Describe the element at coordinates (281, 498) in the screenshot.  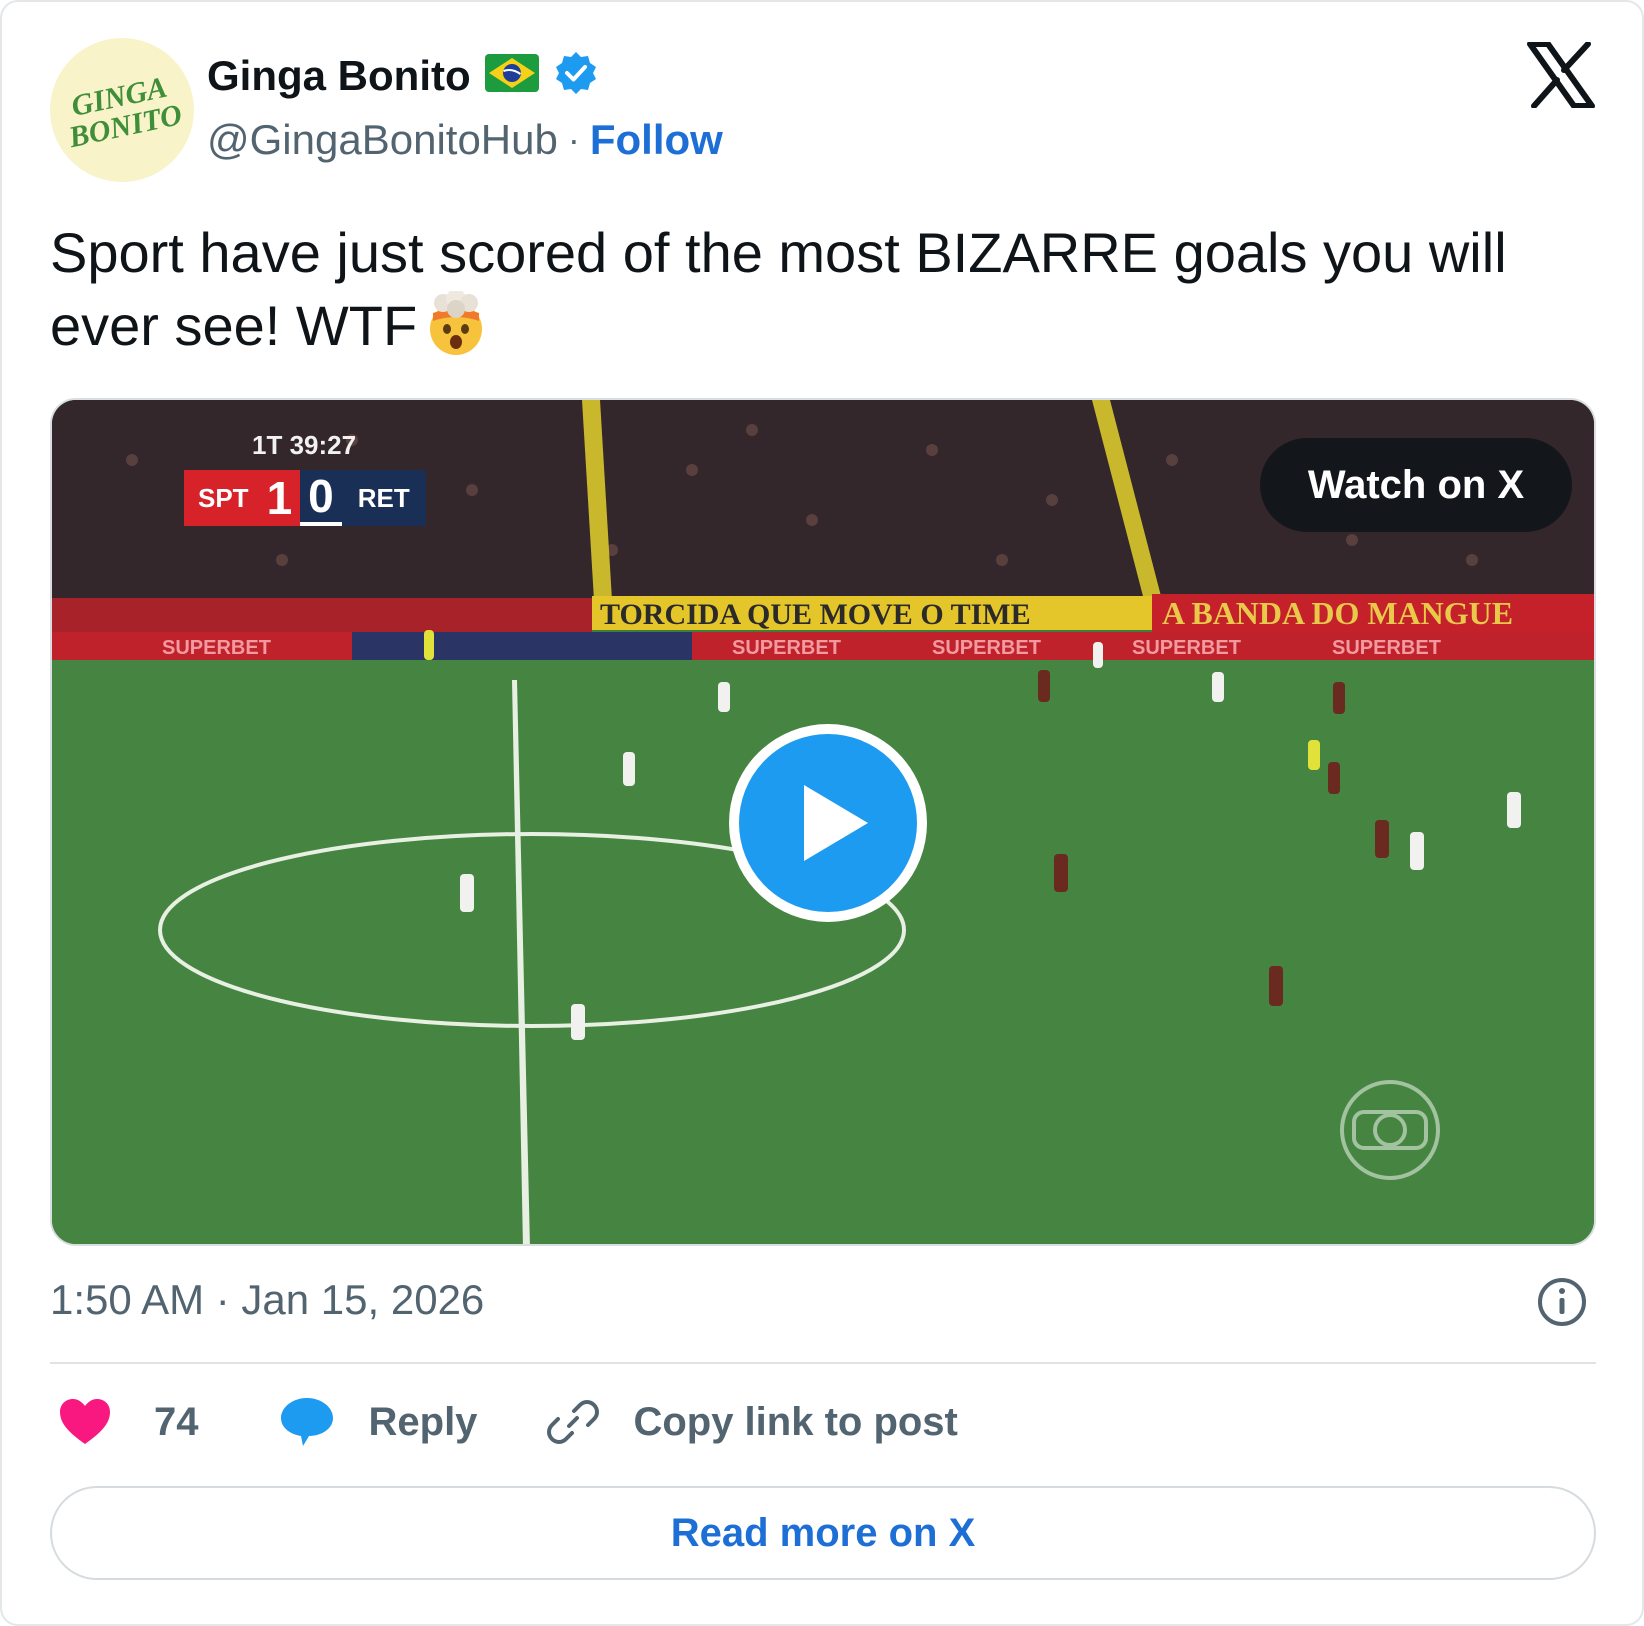
I see `home-score: 1` at that location.